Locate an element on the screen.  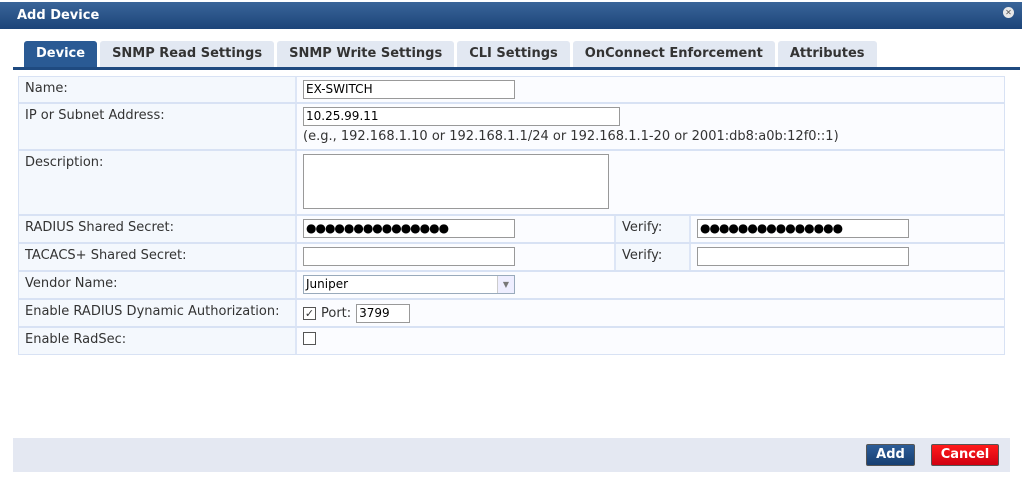
tab-cli-settings: CLI Settings is located at coordinates (513, 54).